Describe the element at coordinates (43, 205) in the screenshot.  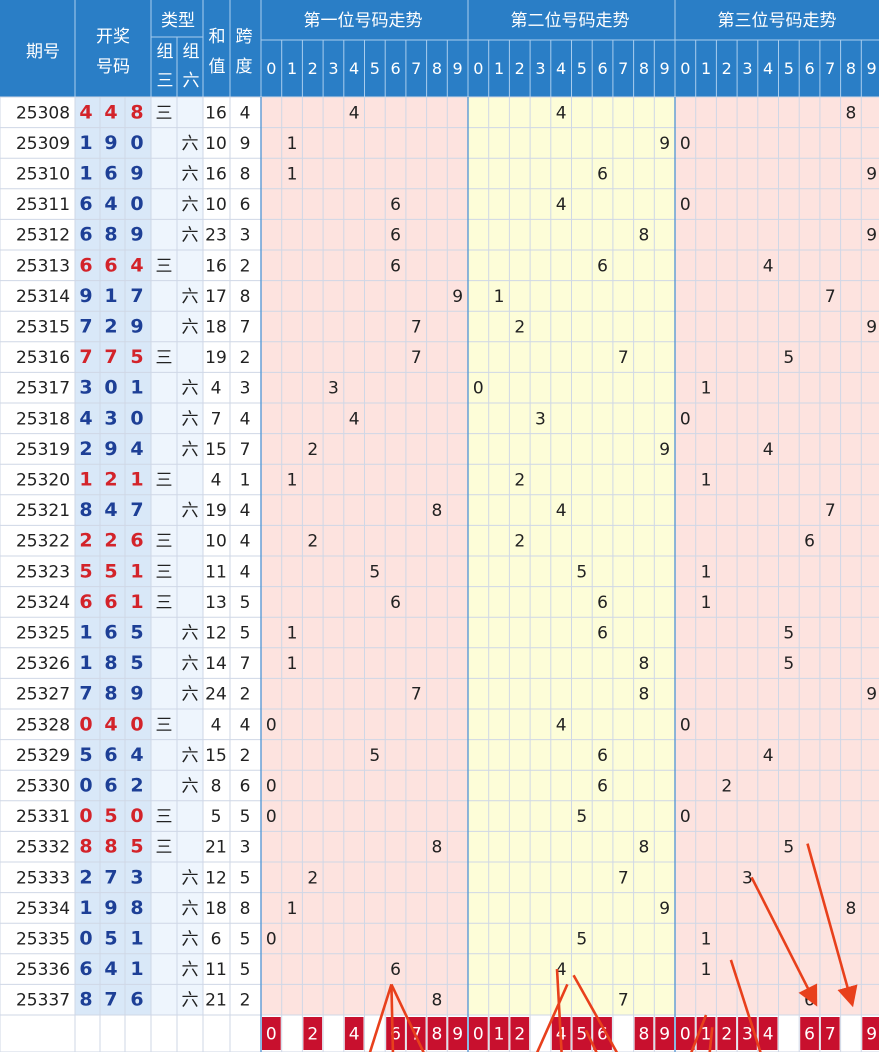
I see `period-cell: 25311` at that location.